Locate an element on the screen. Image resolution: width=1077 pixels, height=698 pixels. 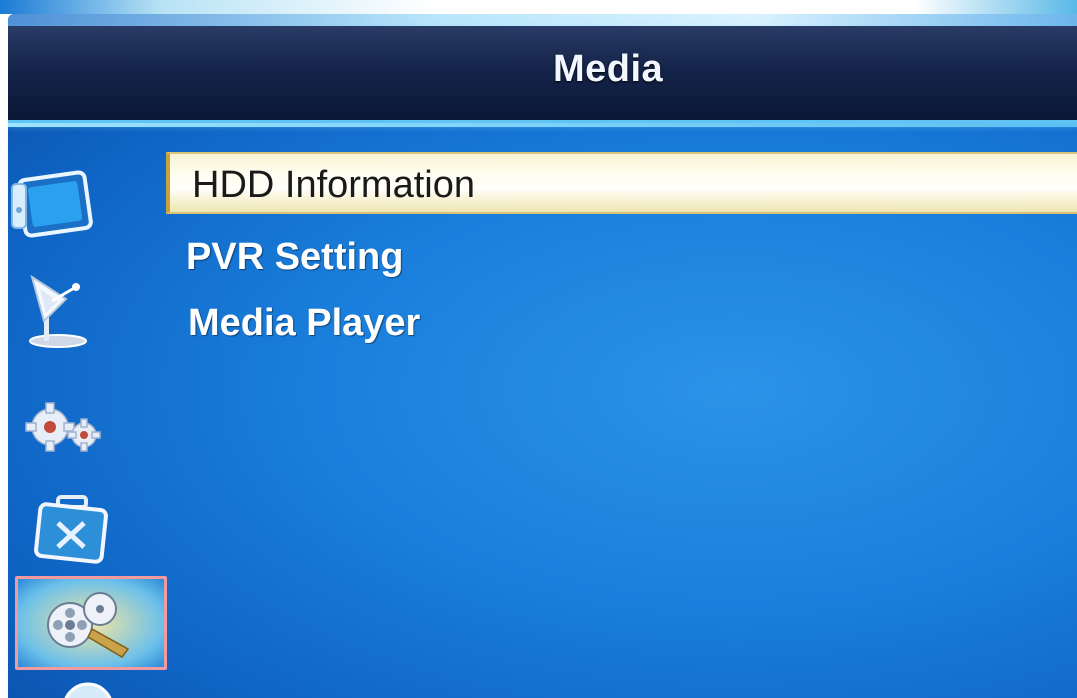
title-bar-highlight is located at coordinates (542, 20).